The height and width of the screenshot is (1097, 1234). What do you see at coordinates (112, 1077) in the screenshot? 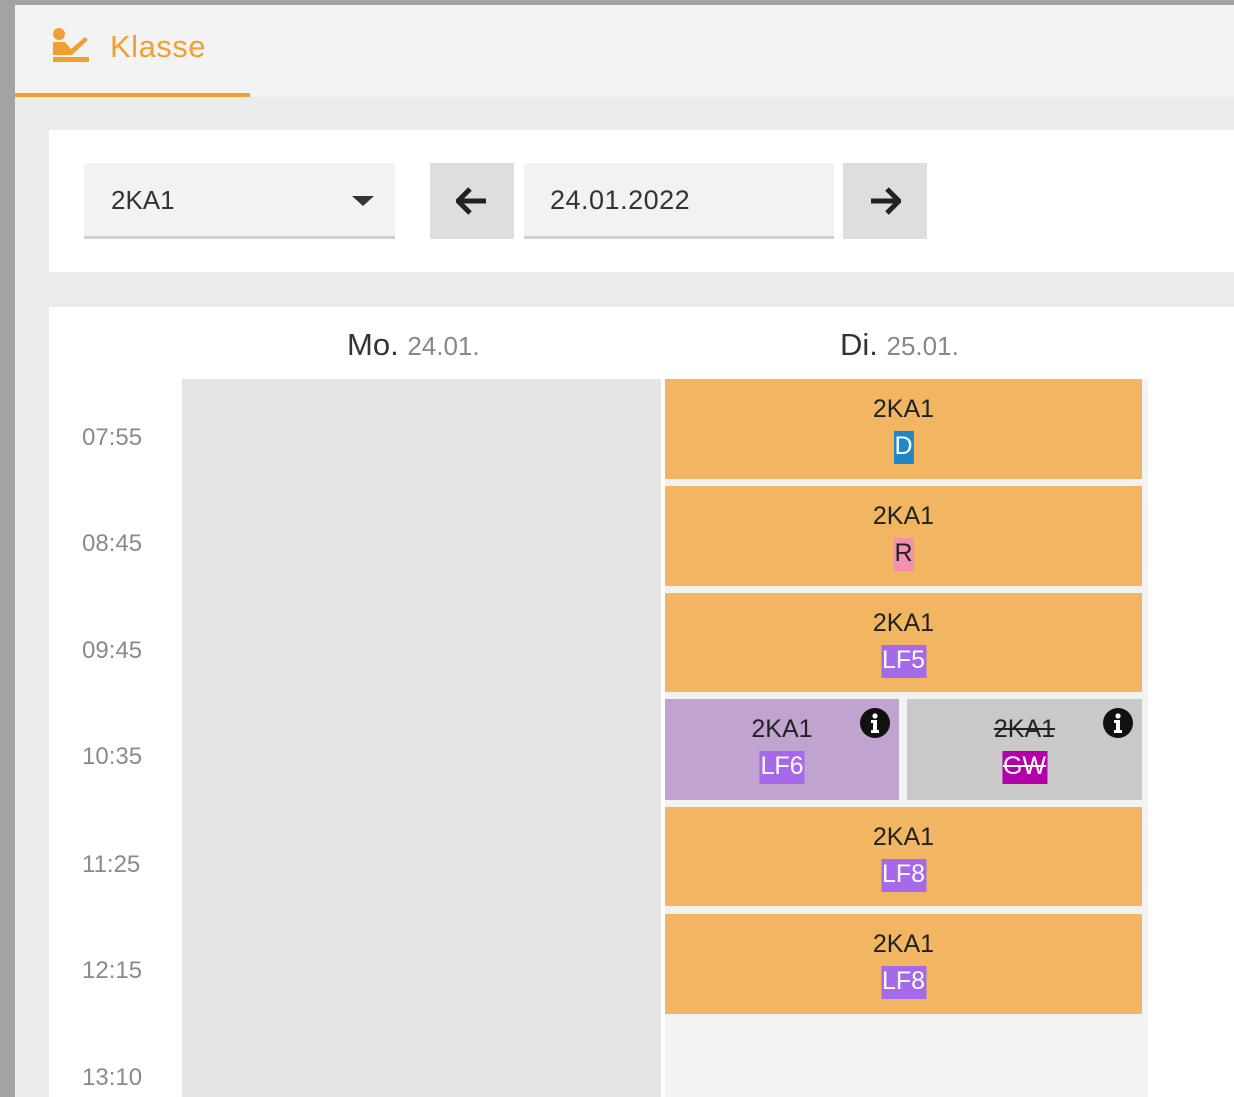
I see `time-label: 13:10` at bounding box center [112, 1077].